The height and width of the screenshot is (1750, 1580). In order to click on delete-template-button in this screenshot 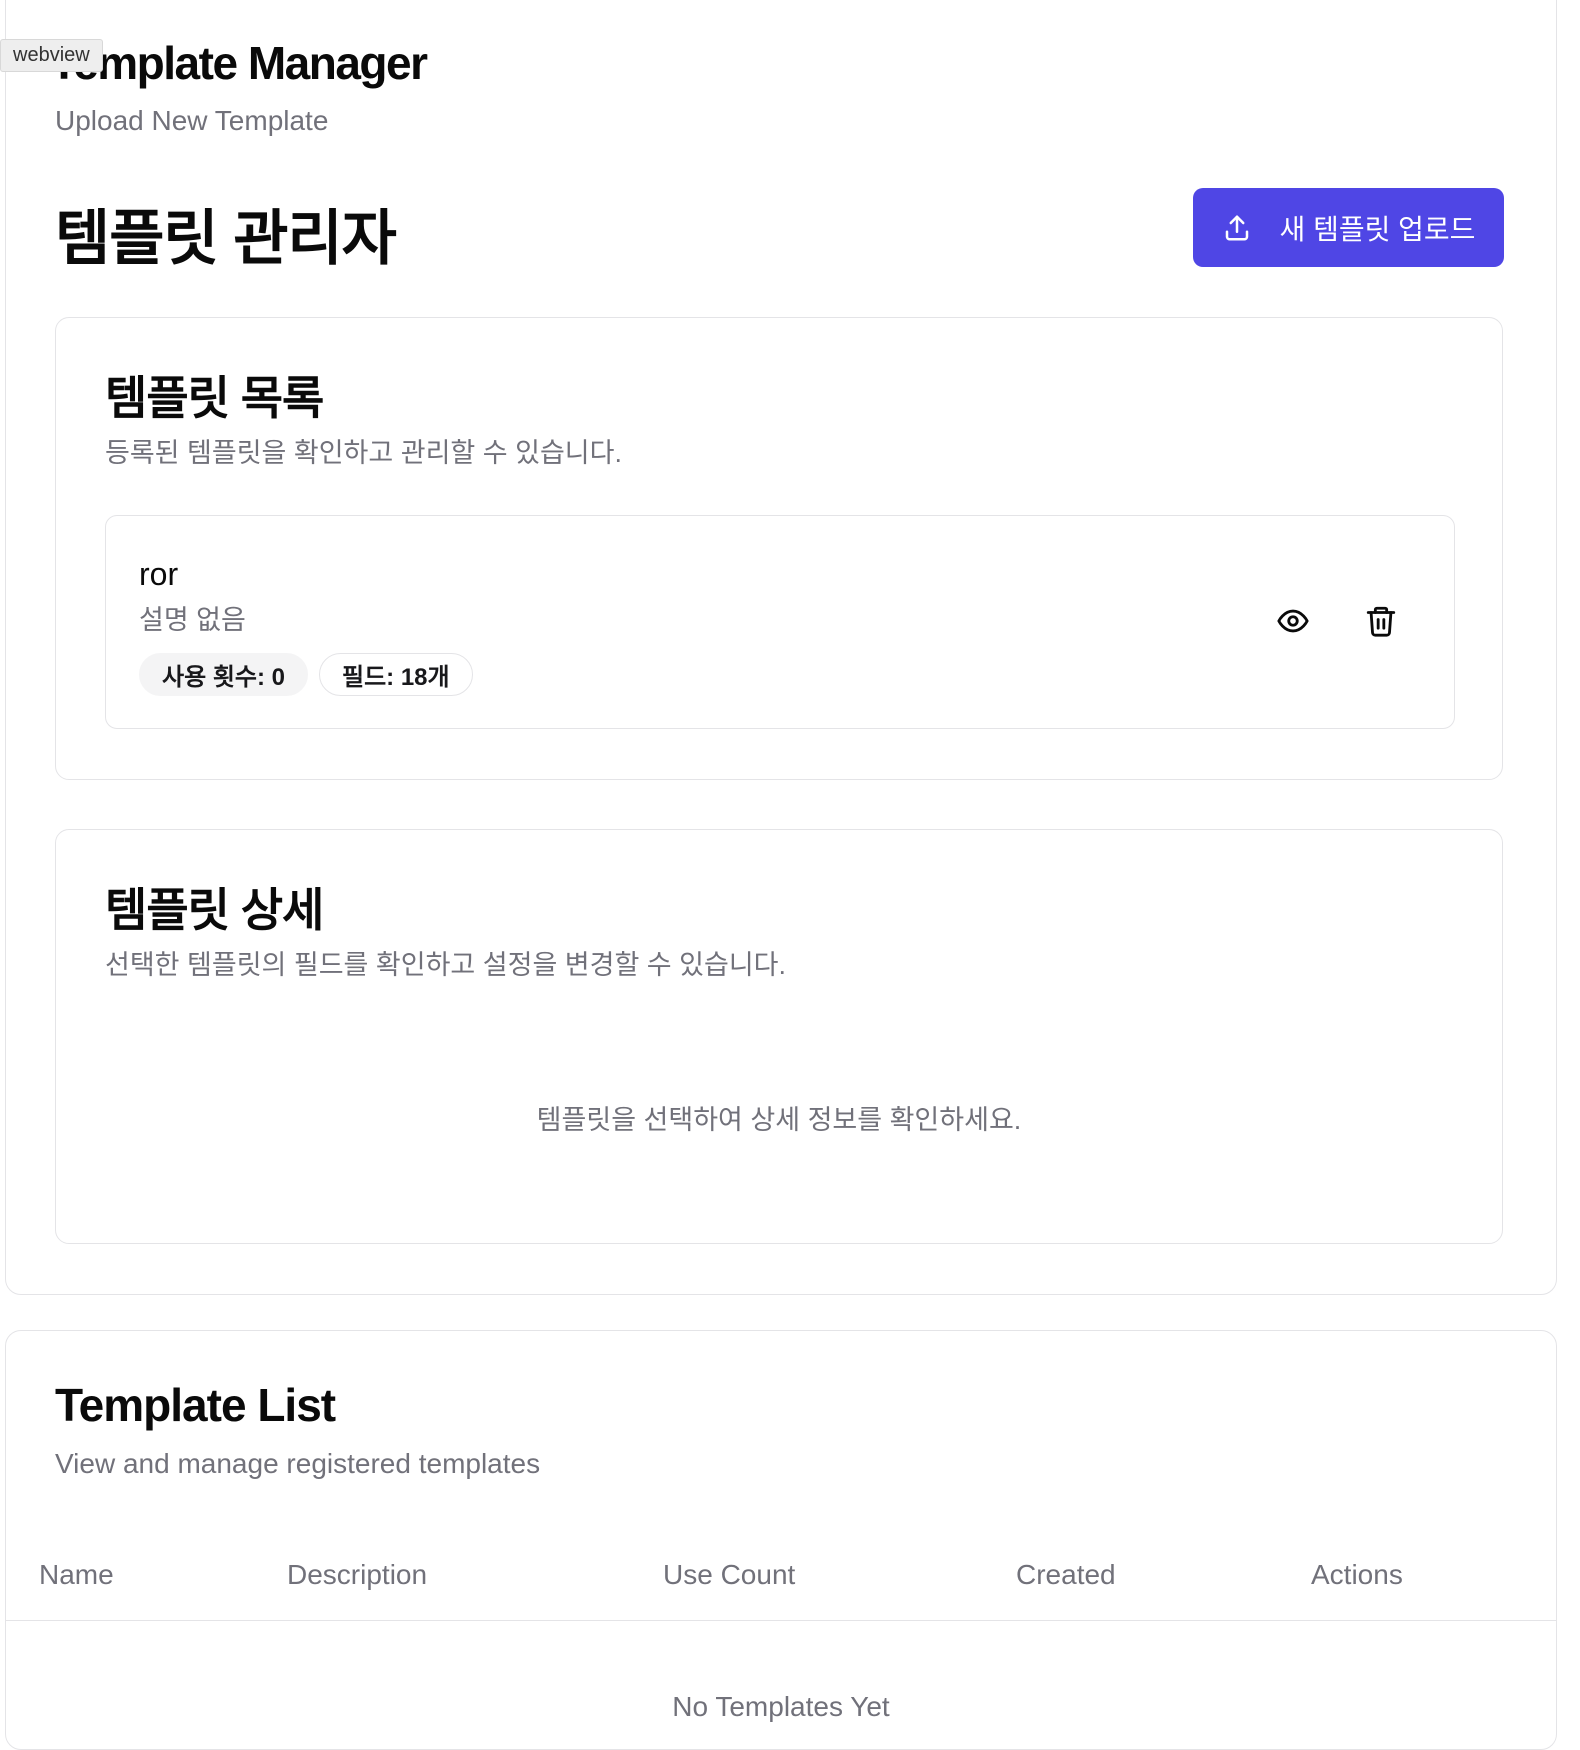, I will do `click(1381, 621)`.